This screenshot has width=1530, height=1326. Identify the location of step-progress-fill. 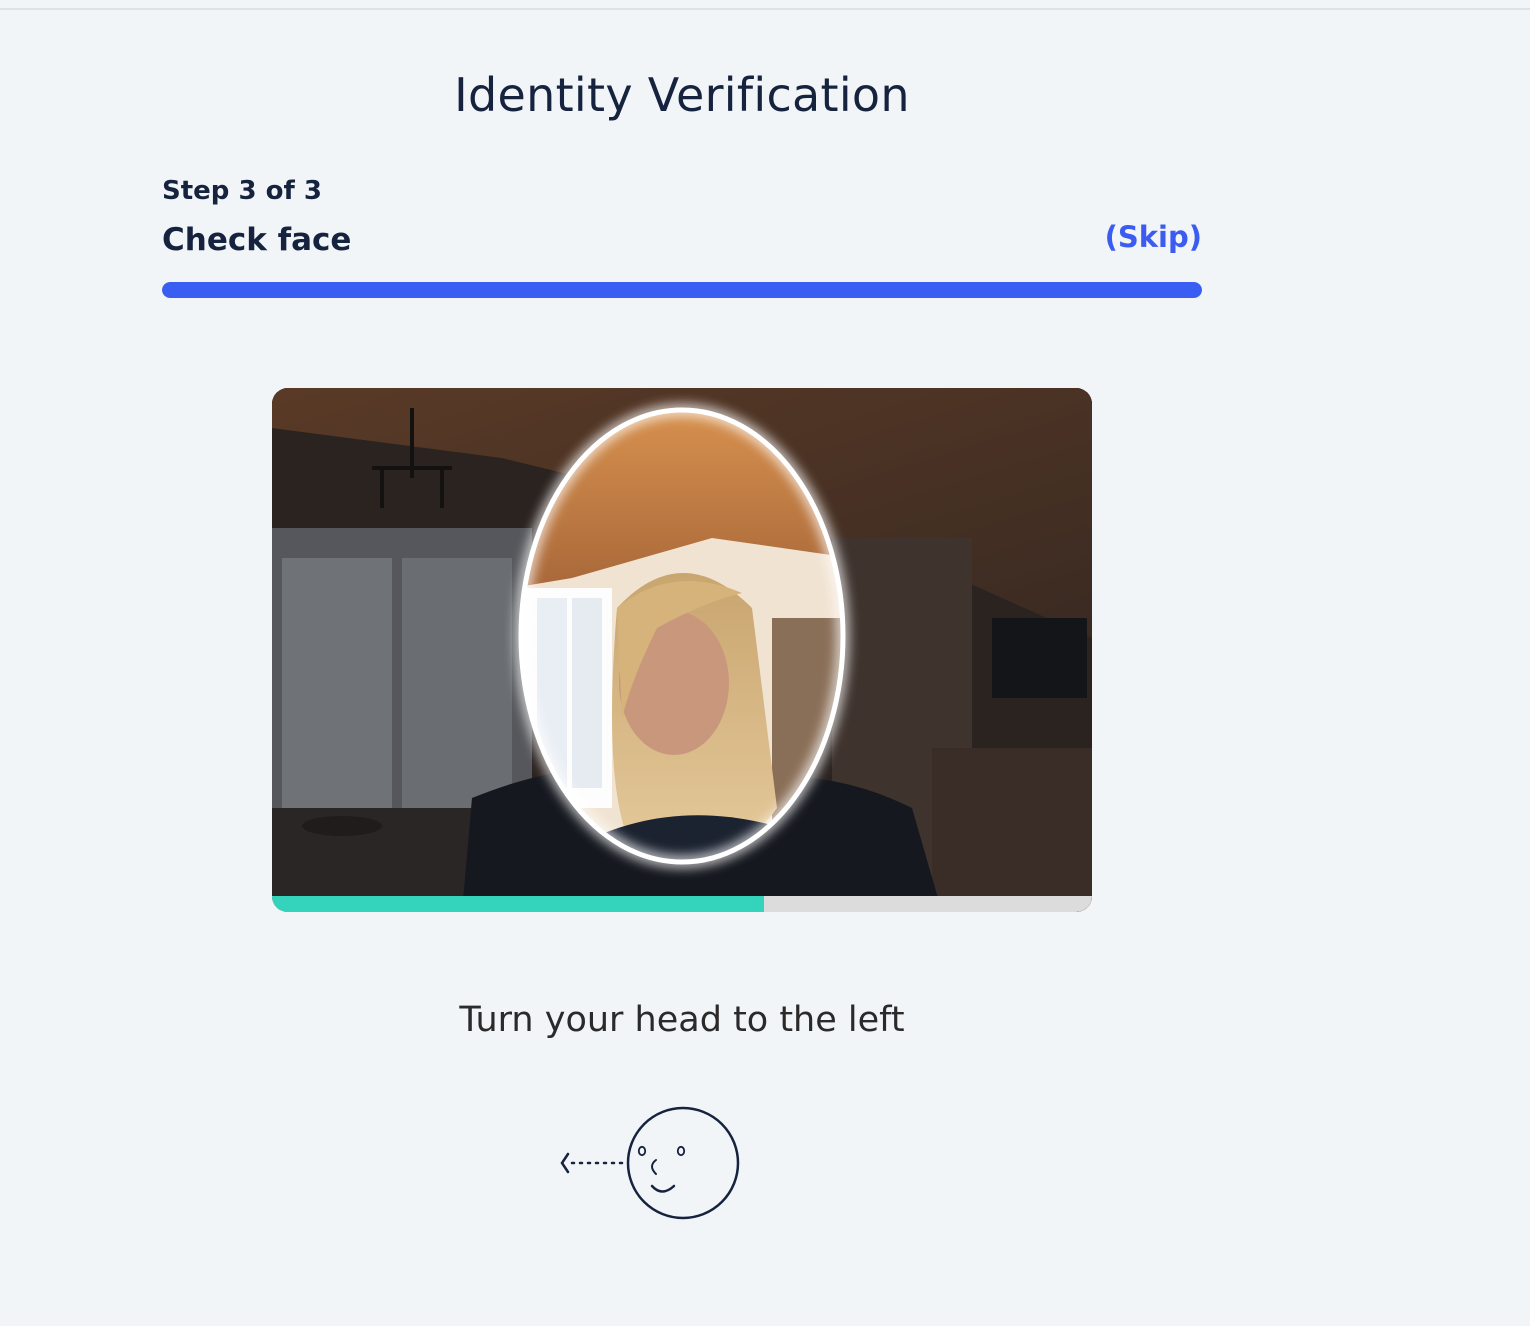
(682, 290).